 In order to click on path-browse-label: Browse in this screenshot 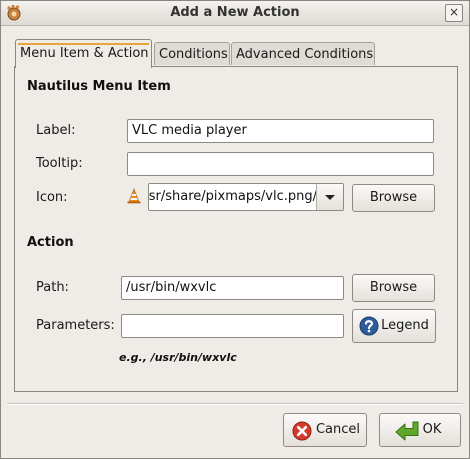, I will do `click(393, 287)`.